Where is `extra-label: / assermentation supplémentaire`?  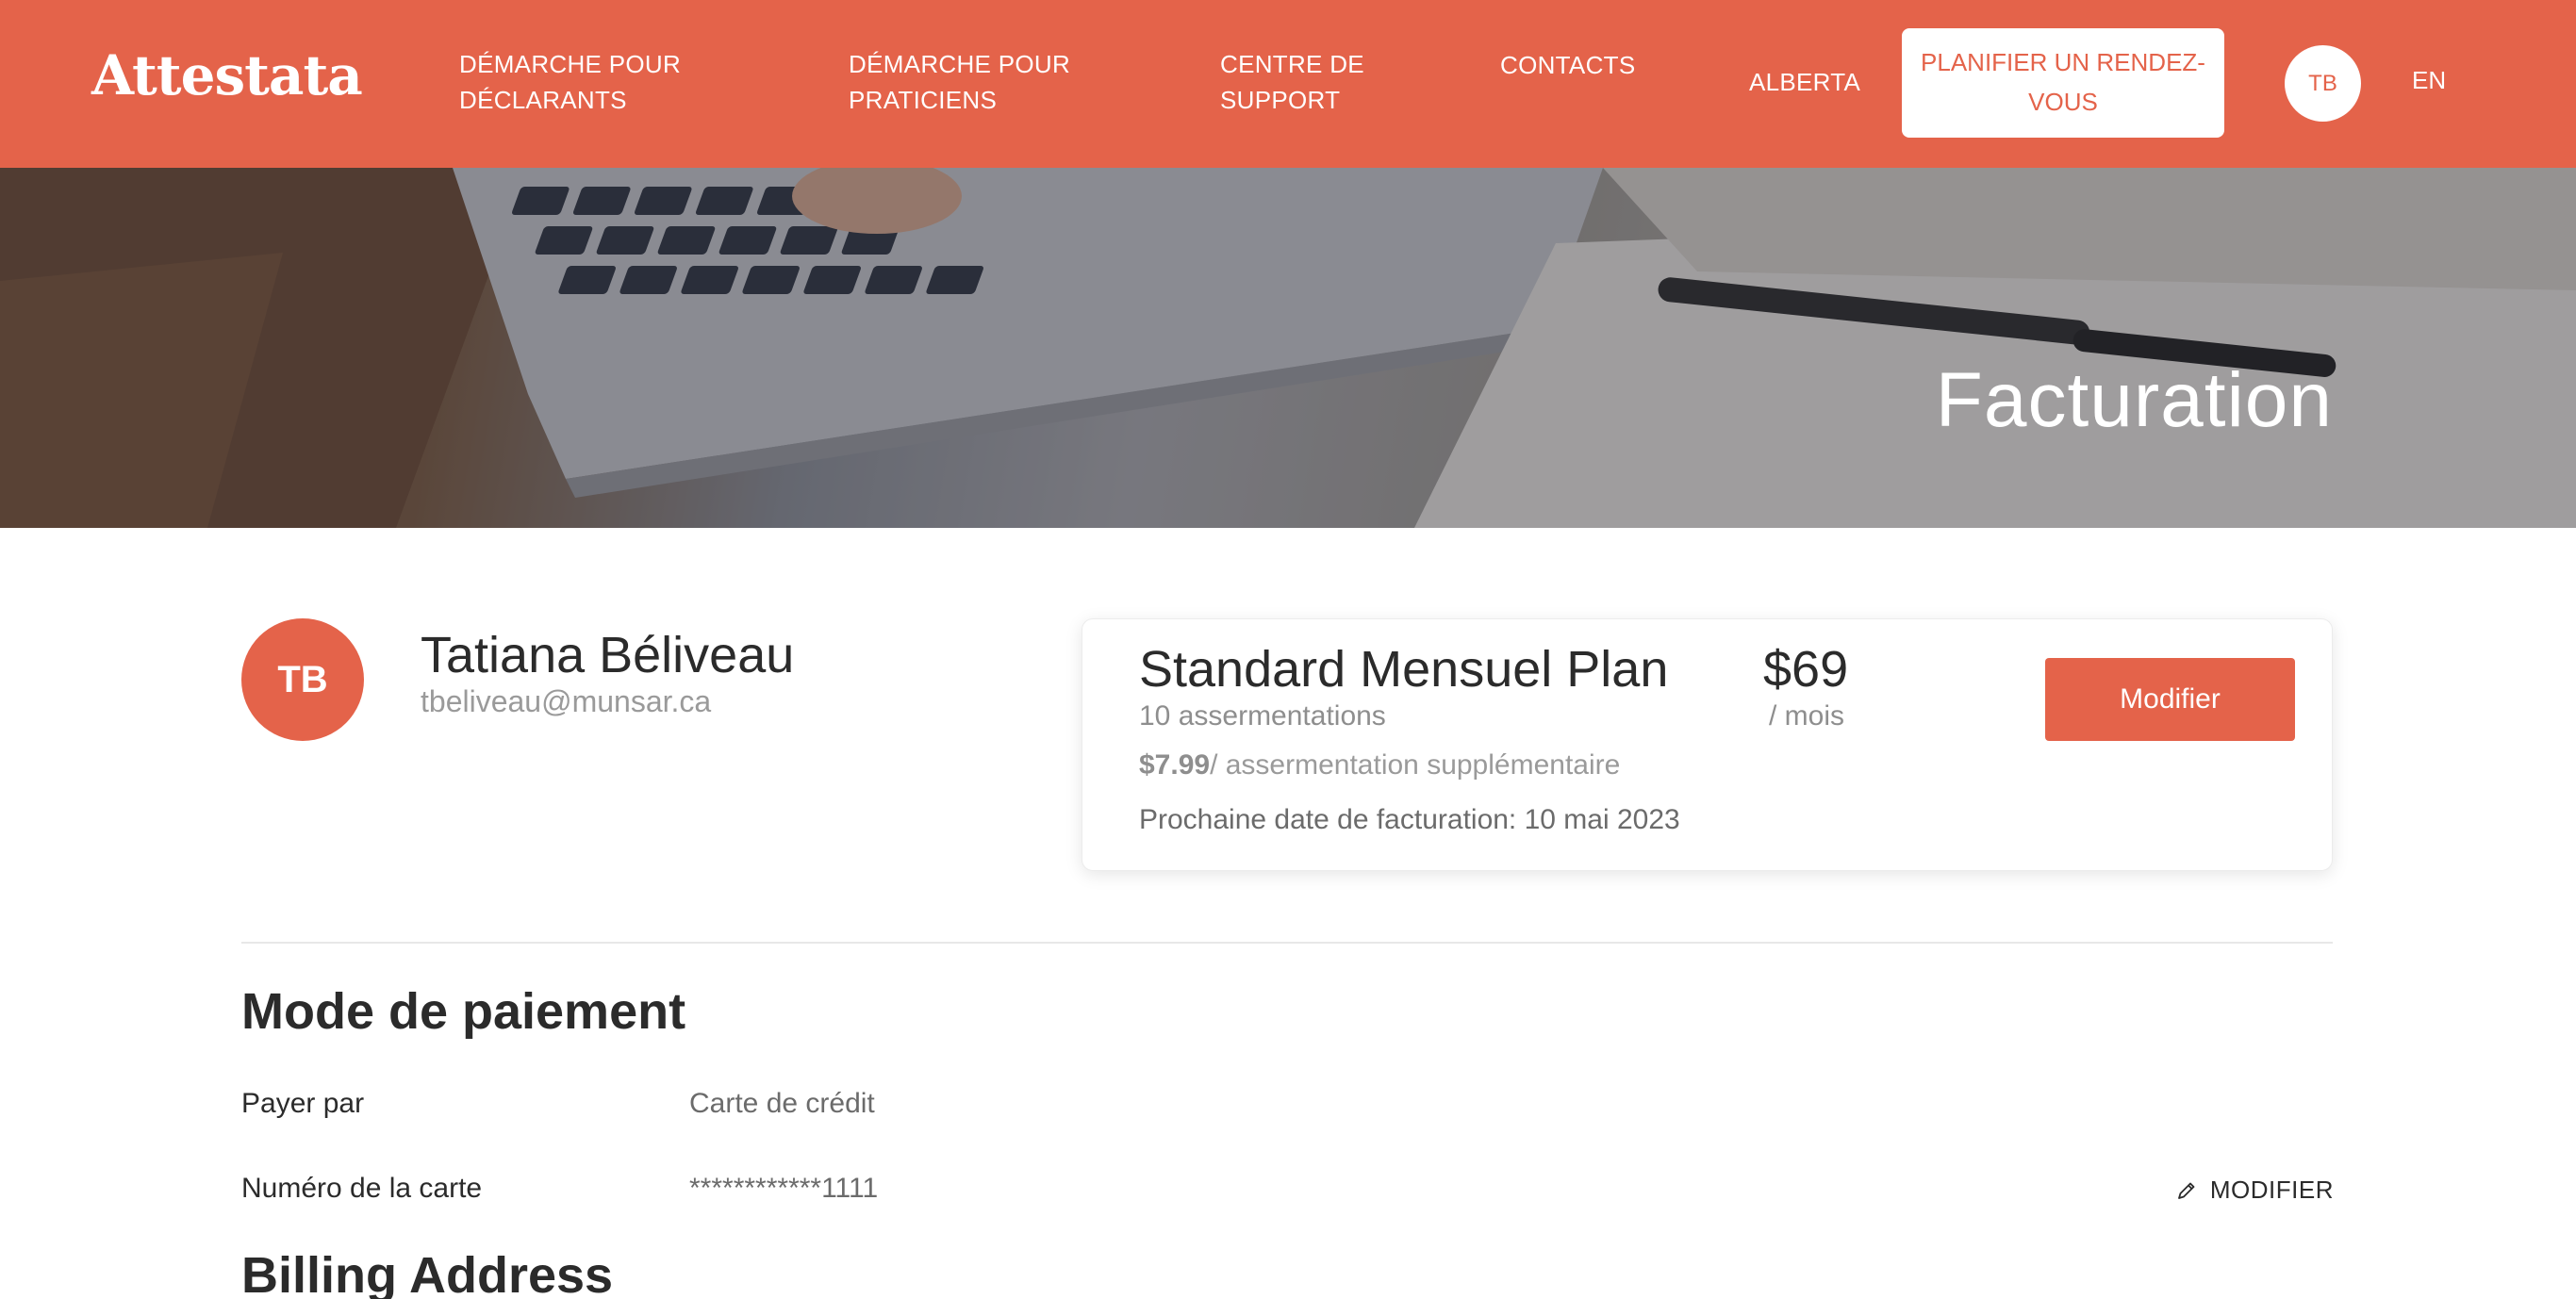
extra-label: / assermentation supplémentaire is located at coordinates (1415, 765).